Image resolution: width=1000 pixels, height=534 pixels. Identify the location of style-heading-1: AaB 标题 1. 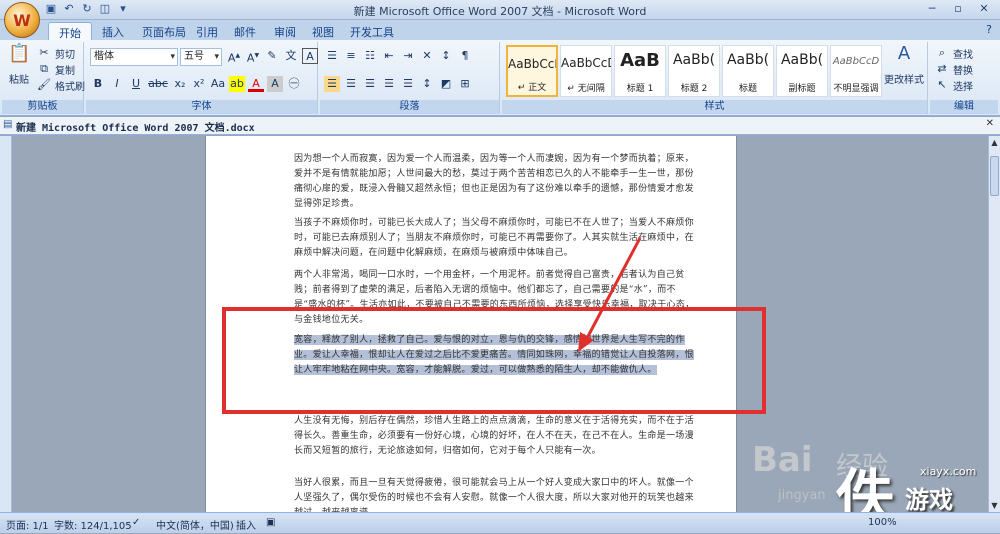
(640, 71).